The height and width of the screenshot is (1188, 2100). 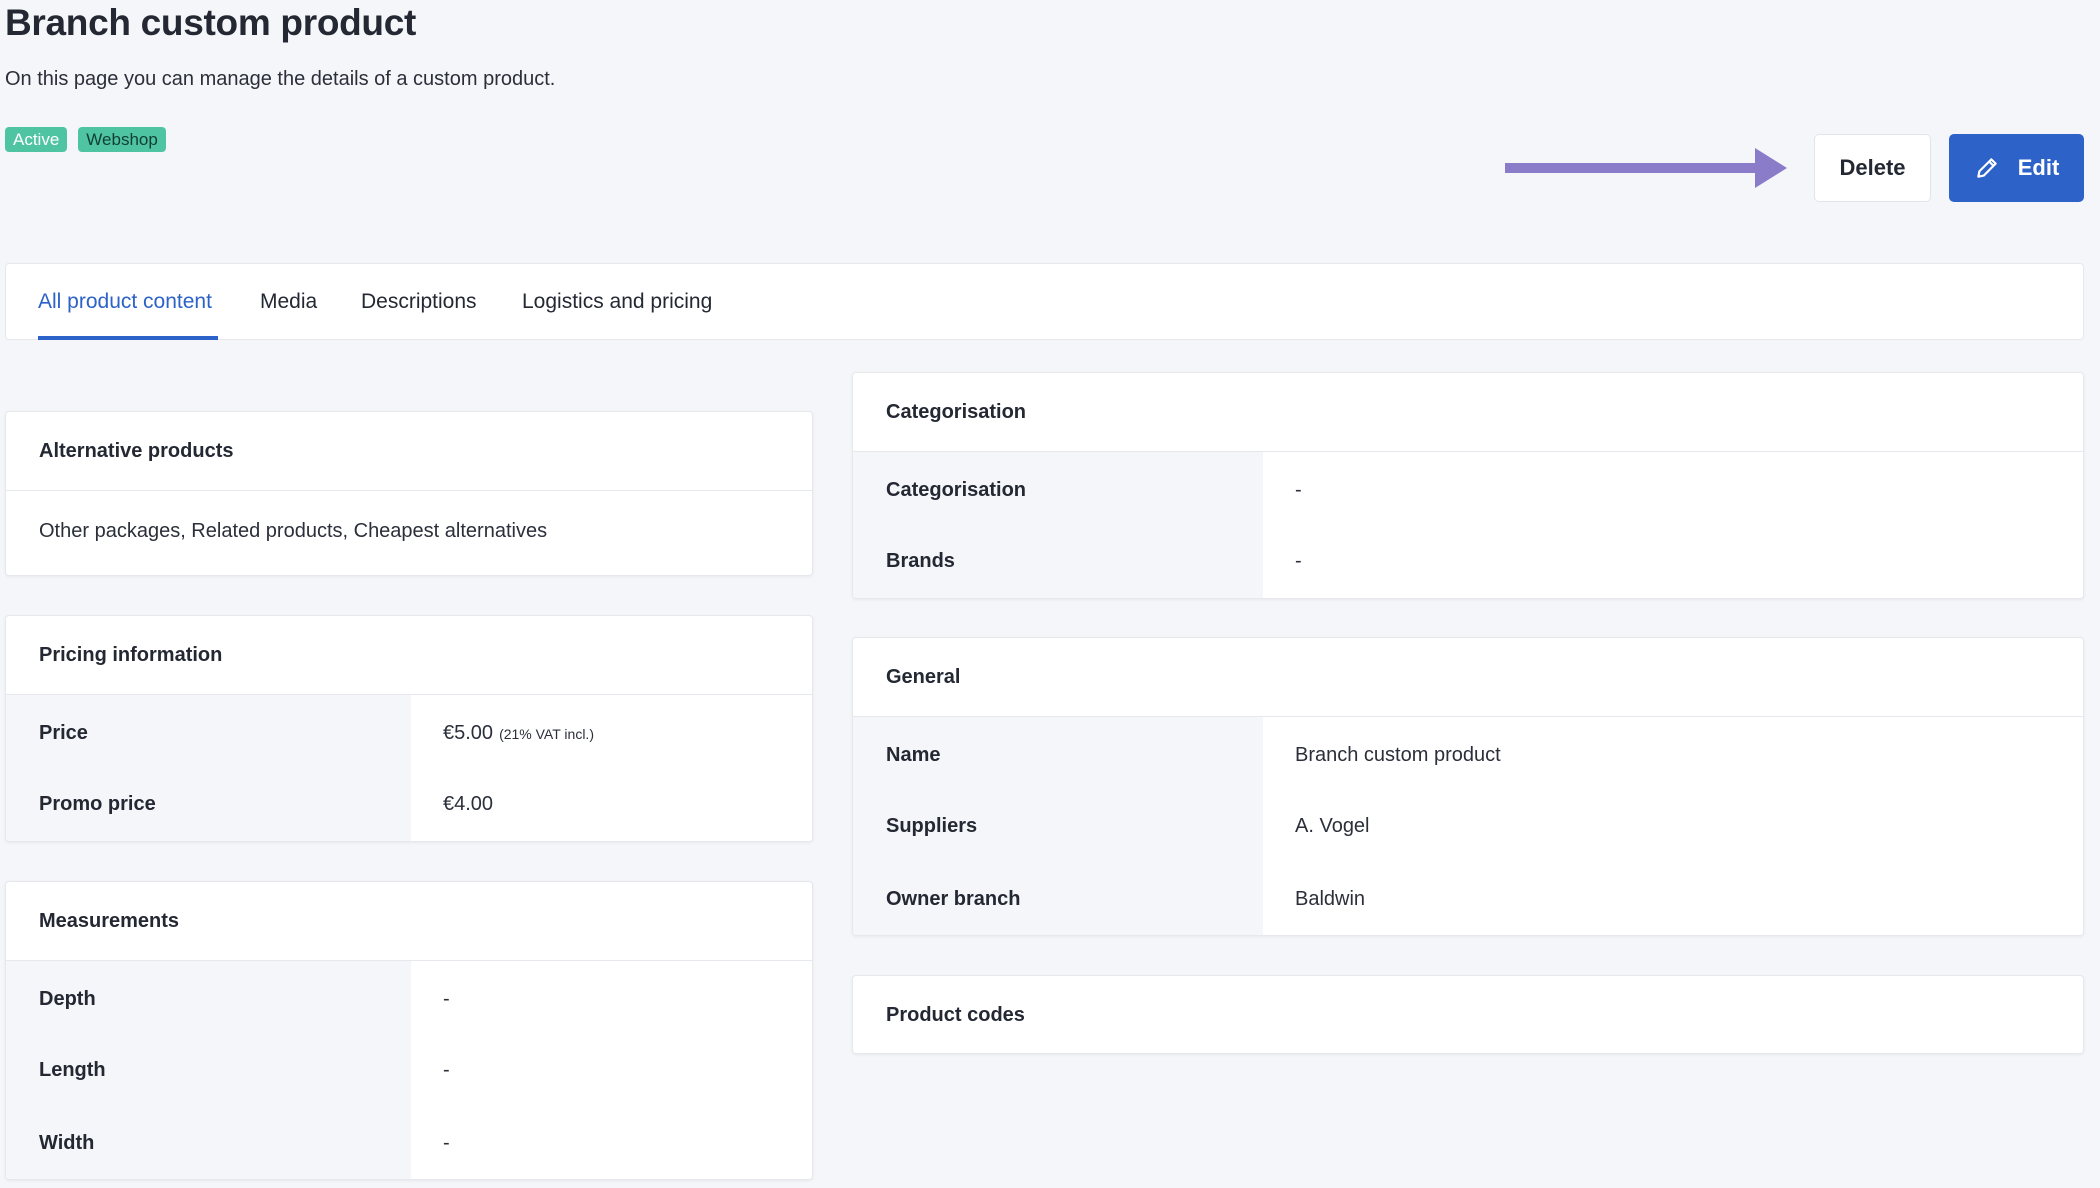 I want to click on status-badges: Active Webshop, so click(x=85, y=139).